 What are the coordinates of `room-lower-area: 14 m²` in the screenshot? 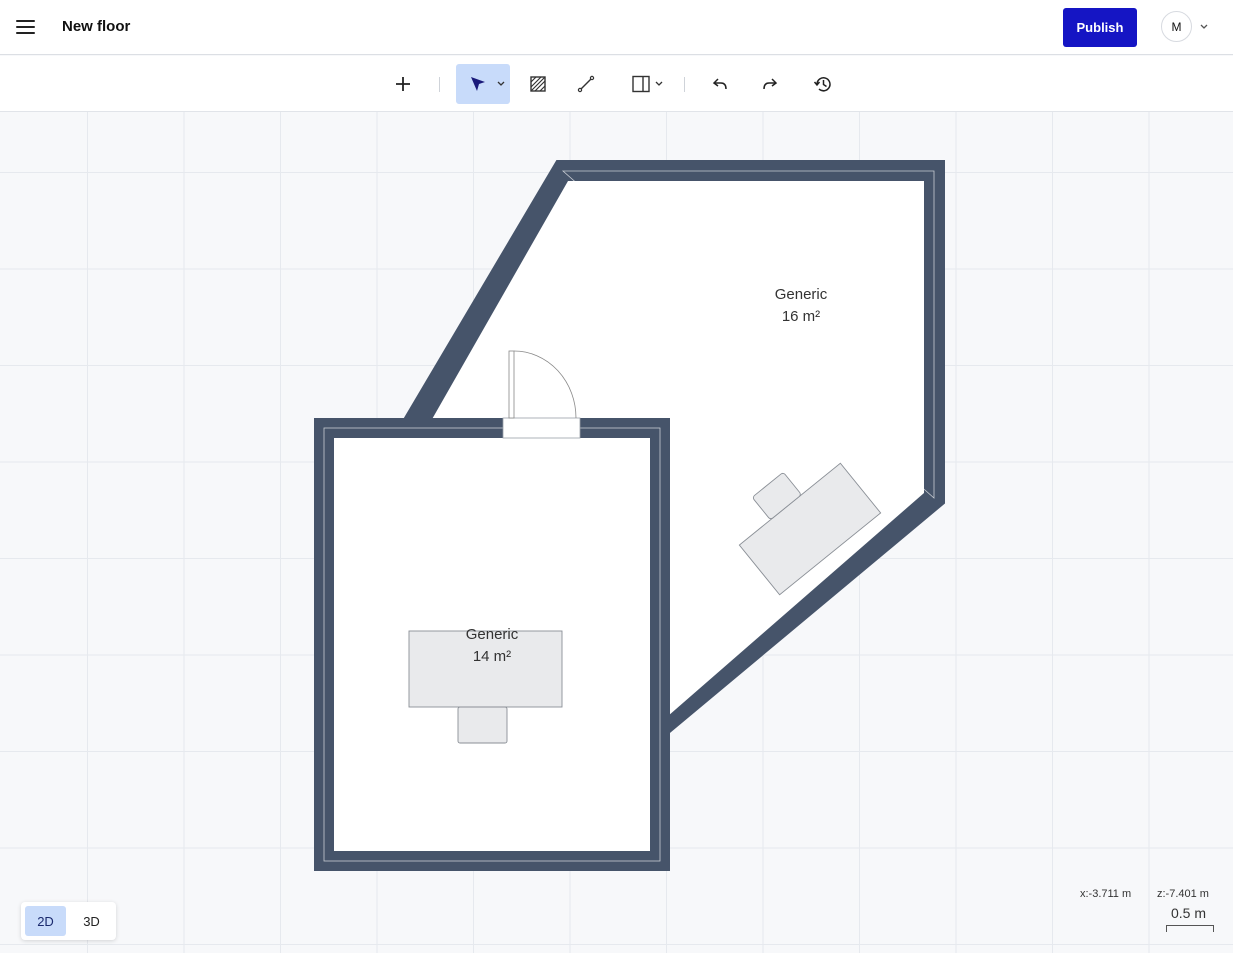 It's located at (492, 656).